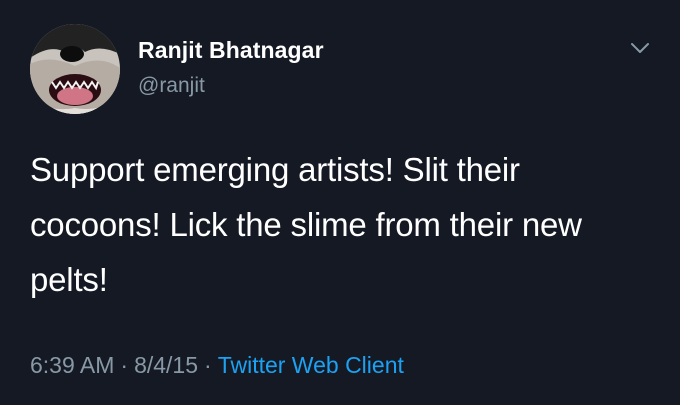 This screenshot has width=680, height=405. I want to click on user-handle: @ranjit, so click(171, 86).